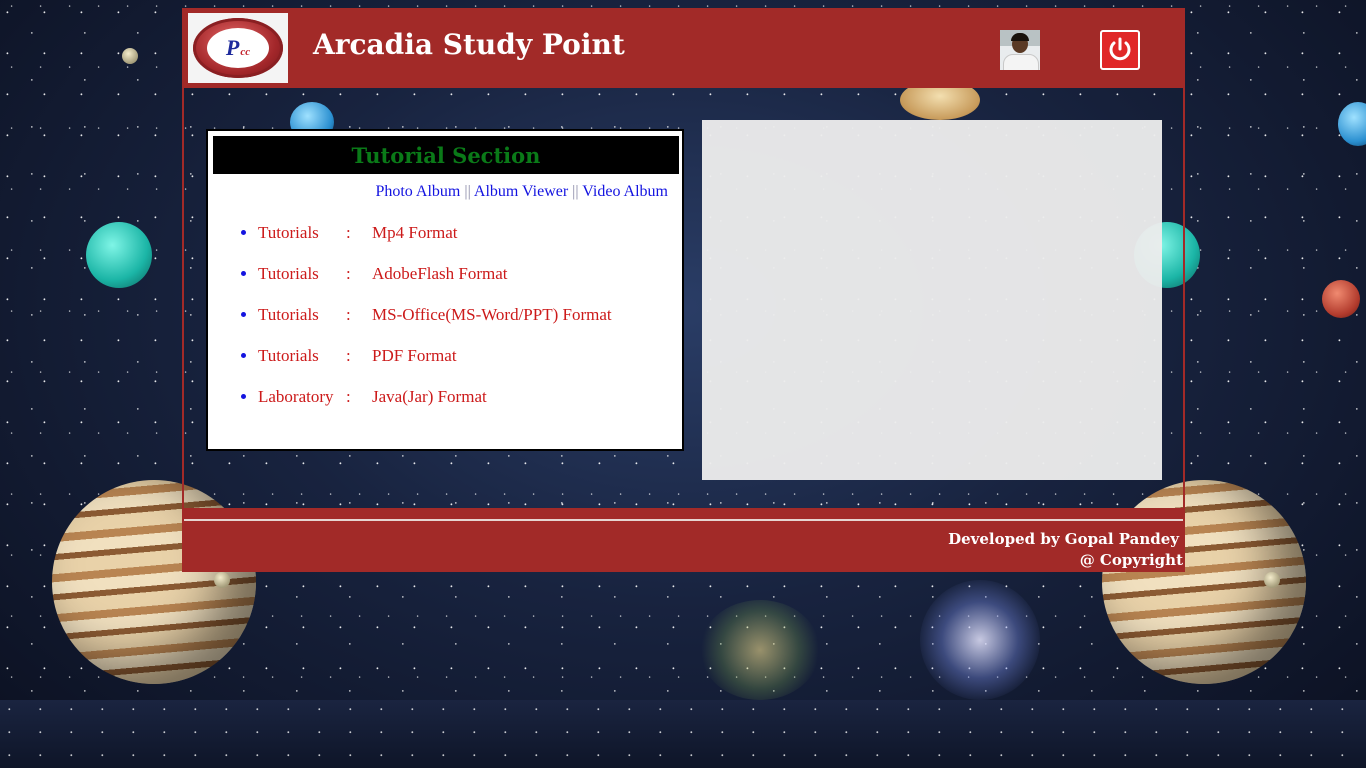 Image resolution: width=1366 pixels, height=768 pixels. Describe the element at coordinates (1131, 560) in the screenshot. I see `copyright-text: @ Copyright` at that location.